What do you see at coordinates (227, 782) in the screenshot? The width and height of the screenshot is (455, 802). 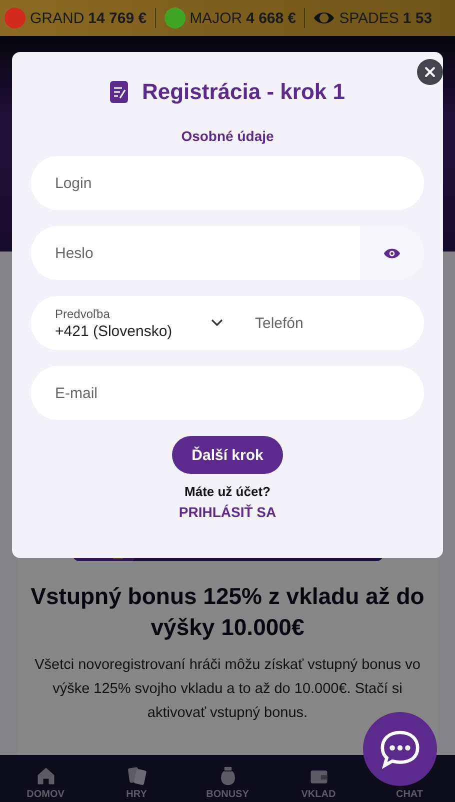 I see `nav-item: BONUSY` at bounding box center [227, 782].